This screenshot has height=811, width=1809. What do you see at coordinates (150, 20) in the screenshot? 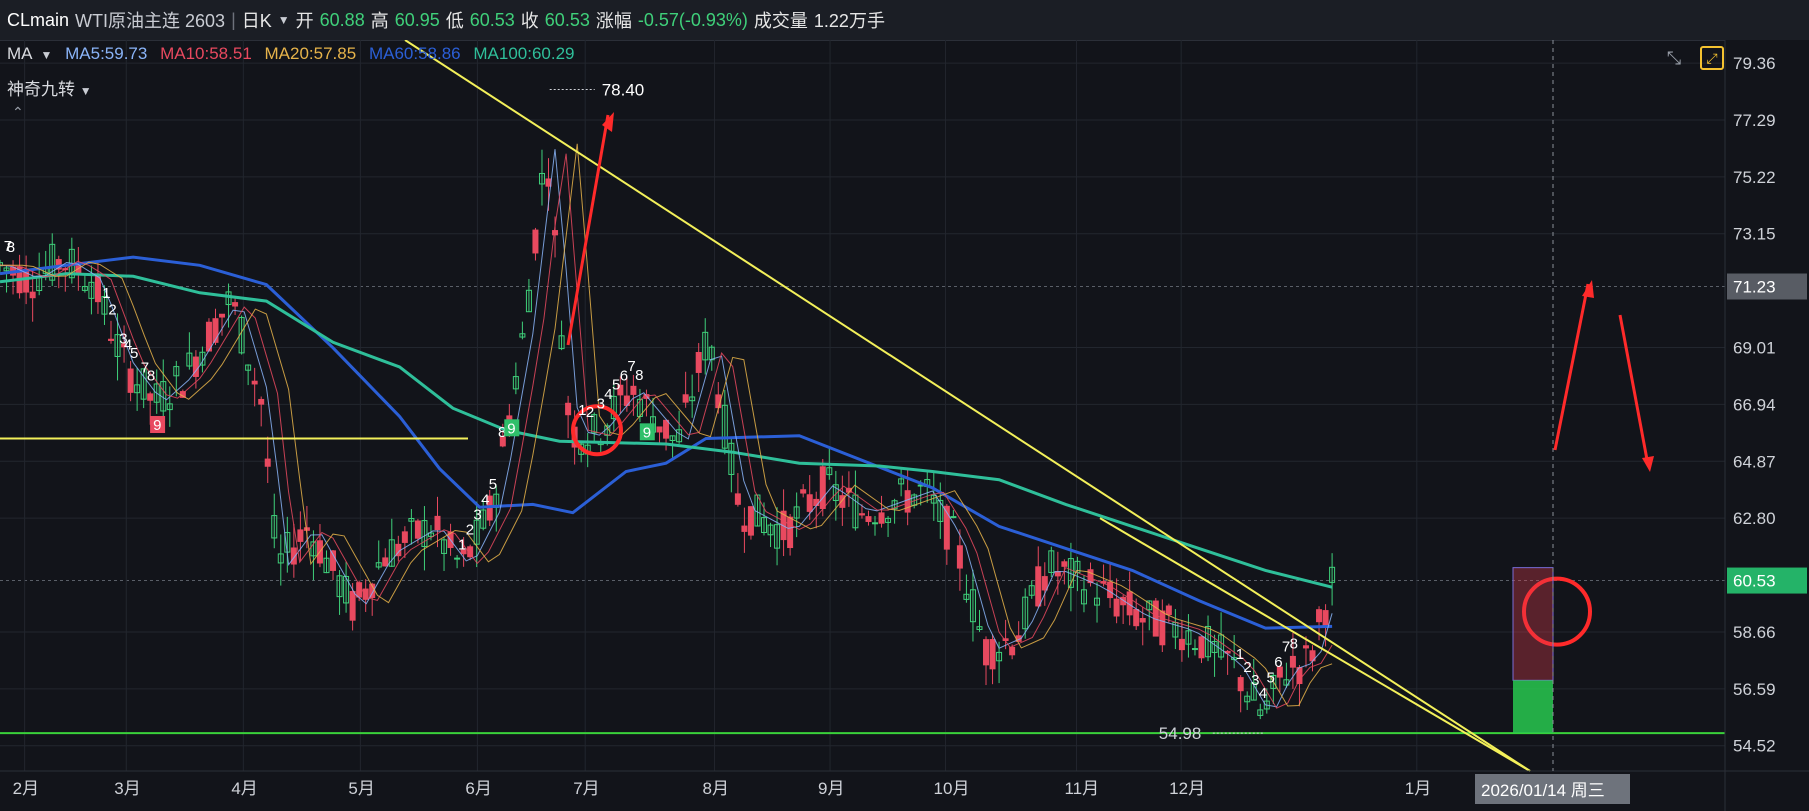
I see `symbol-name: WTI原油主连 2603` at bounding box center [150, 20].